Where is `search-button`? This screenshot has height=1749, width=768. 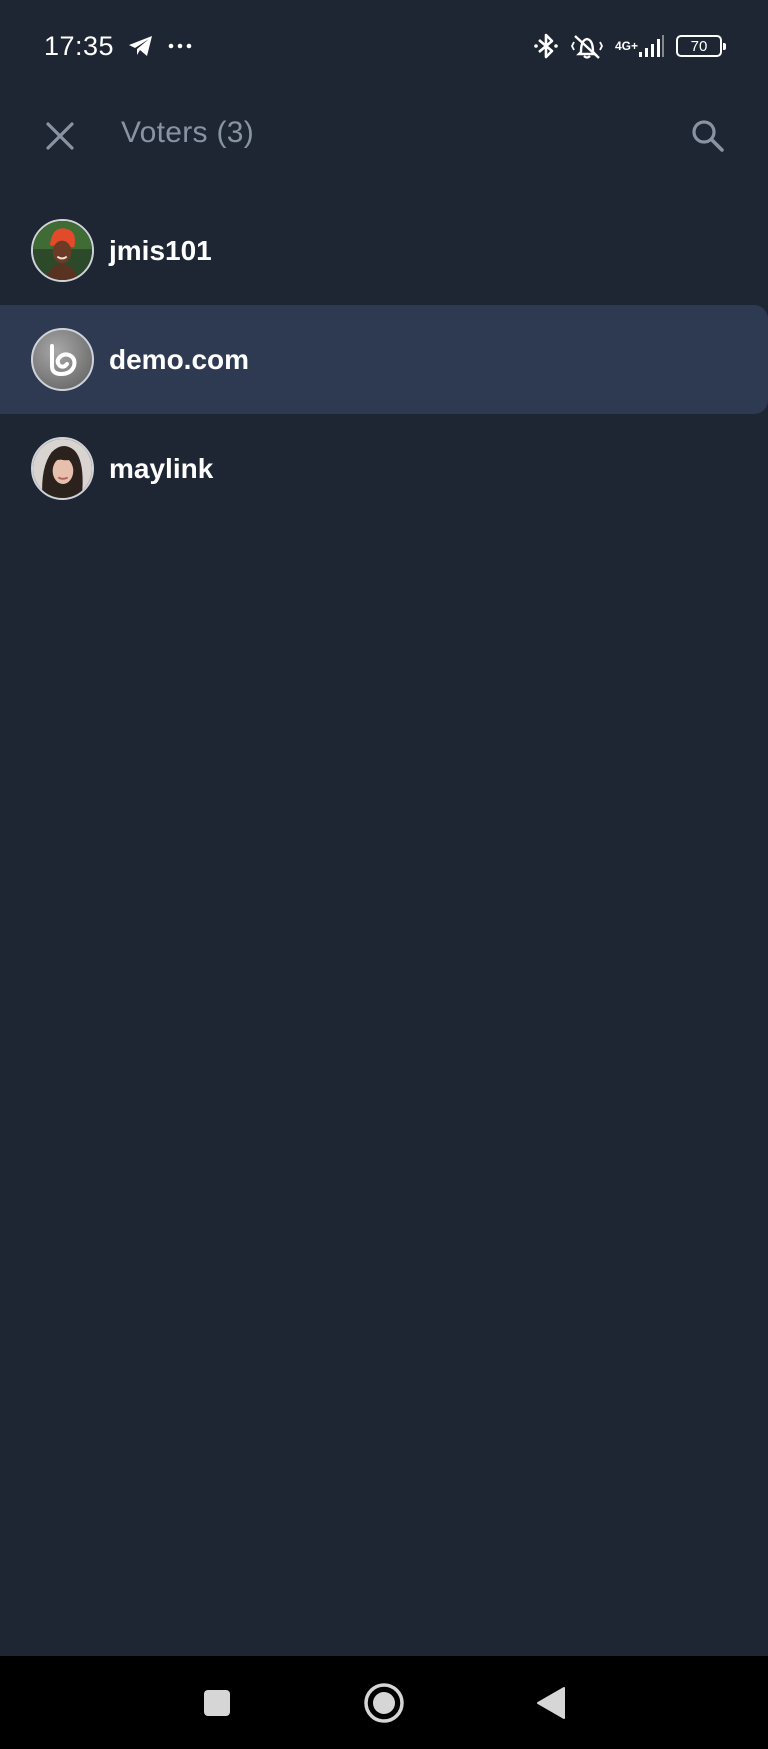
search-button is located at coordinates (708, 136).